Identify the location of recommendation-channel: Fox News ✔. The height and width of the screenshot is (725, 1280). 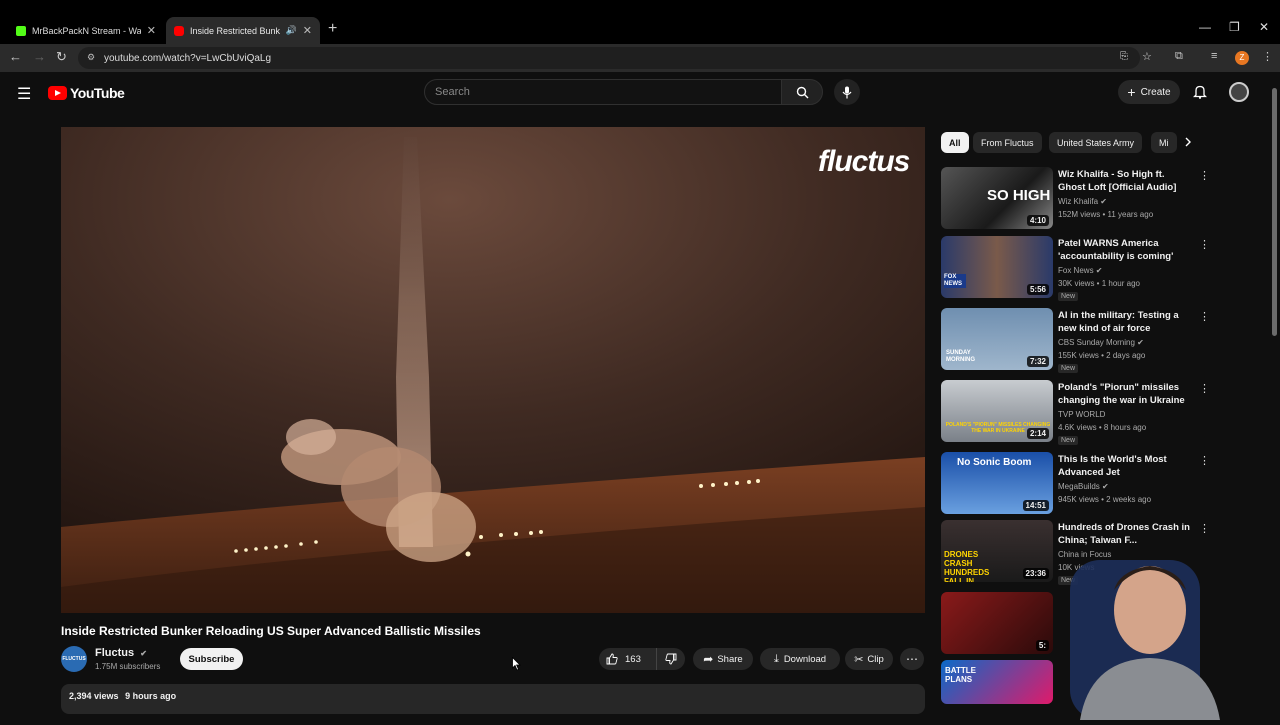
(1080, 270).